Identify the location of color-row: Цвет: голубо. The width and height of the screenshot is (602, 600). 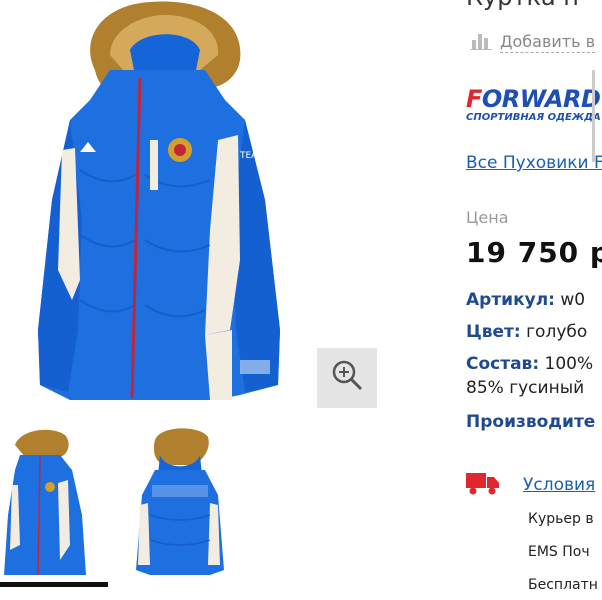
(526, 332).